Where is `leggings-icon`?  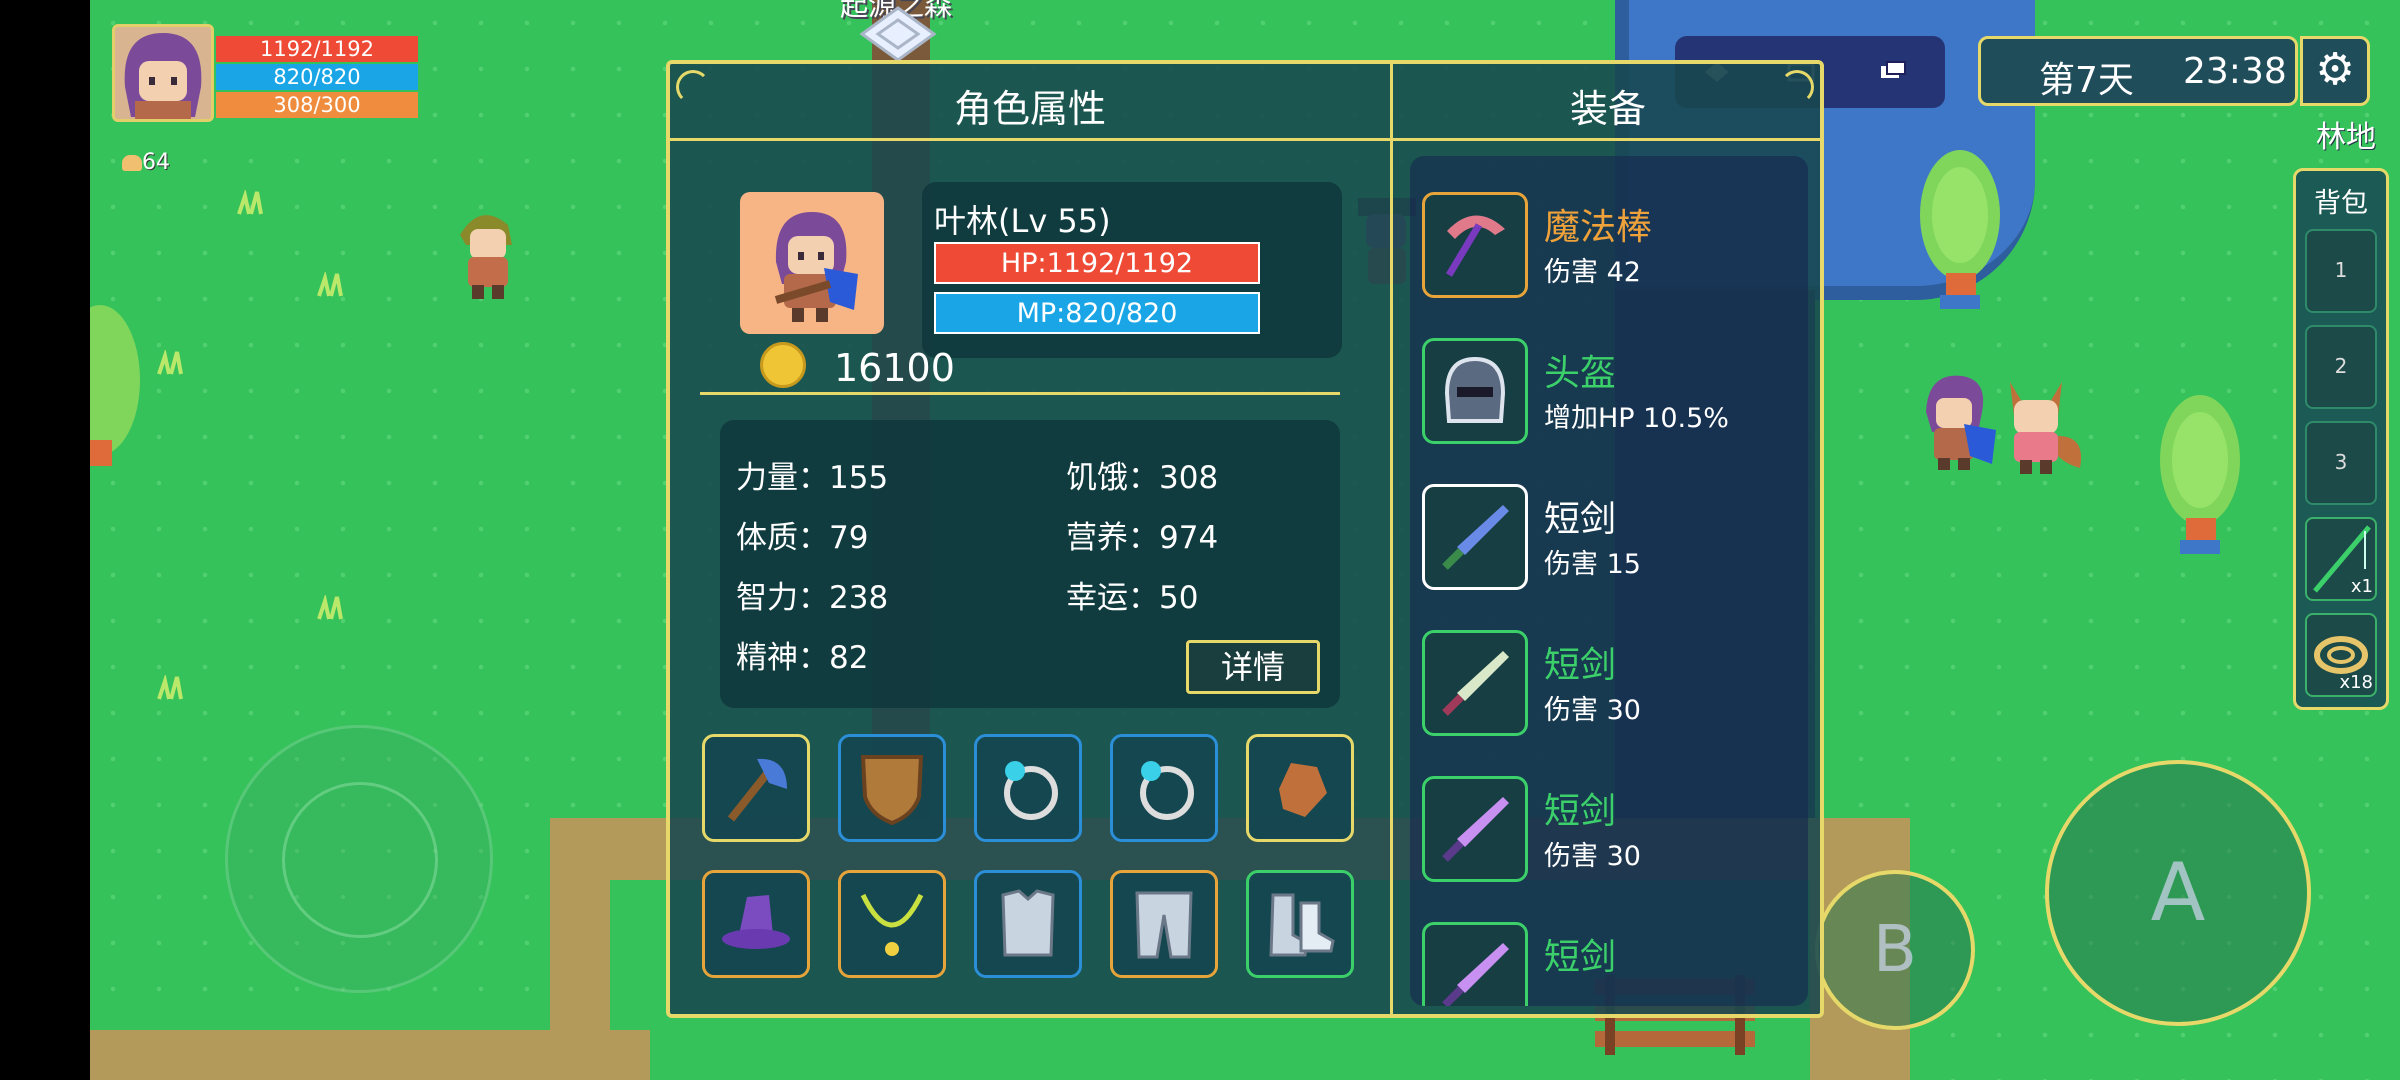 leggings-icon is located at coordinates (1164, 925).